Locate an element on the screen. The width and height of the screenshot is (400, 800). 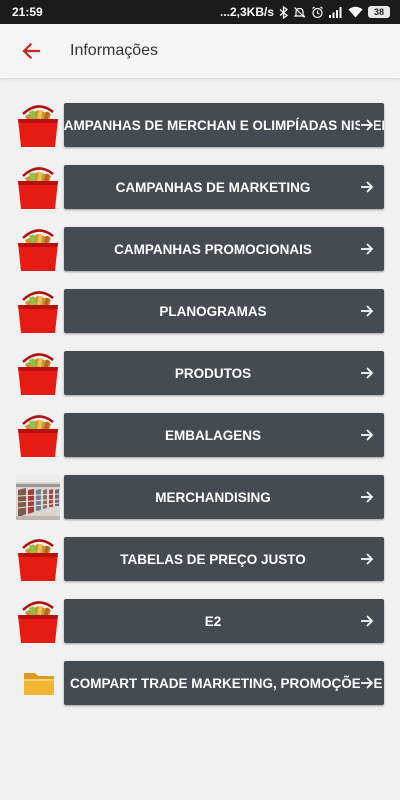
item-button: MERCHANDISING is located at coordinates (224, 497).